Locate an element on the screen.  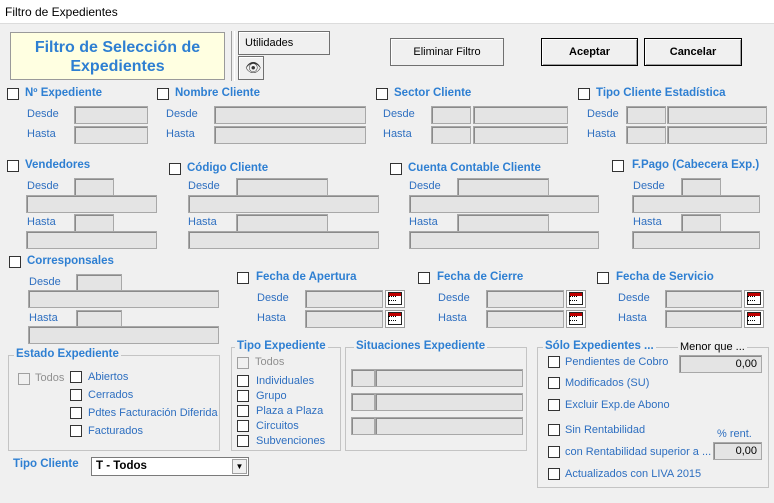
solo-sinrent-checkbox is located at coordinates (554, 430).